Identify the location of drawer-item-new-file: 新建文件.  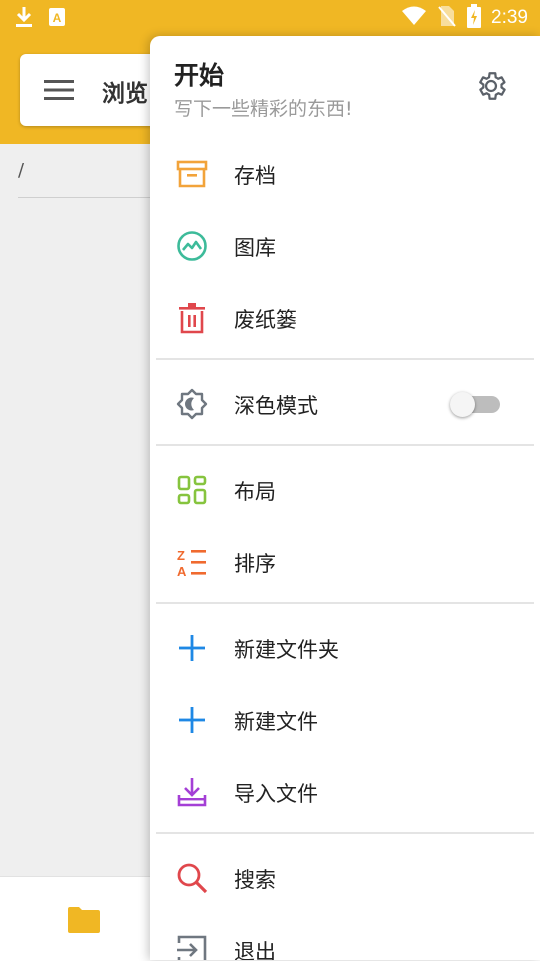
(345, 720).